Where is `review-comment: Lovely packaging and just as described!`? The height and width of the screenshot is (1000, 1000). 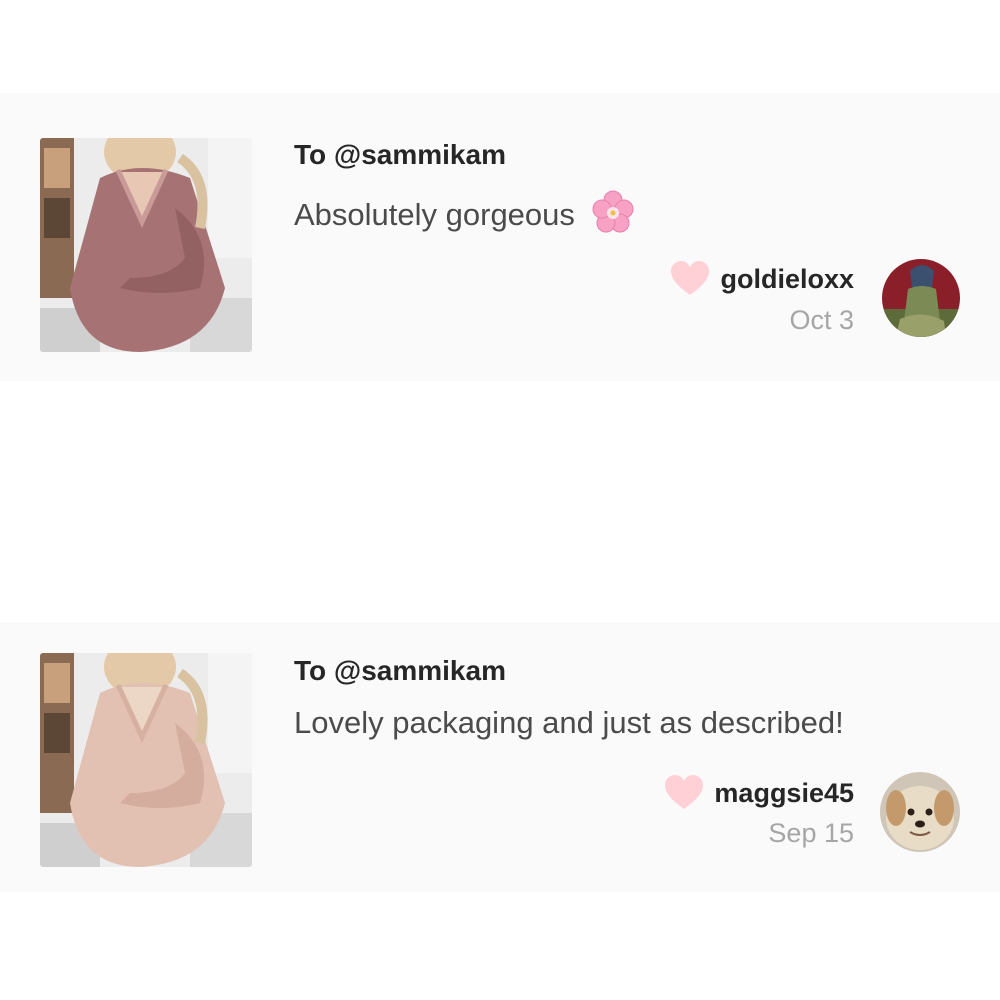
review-comment: Lovely packaging and just as described! is located at coordinates (569, 723).